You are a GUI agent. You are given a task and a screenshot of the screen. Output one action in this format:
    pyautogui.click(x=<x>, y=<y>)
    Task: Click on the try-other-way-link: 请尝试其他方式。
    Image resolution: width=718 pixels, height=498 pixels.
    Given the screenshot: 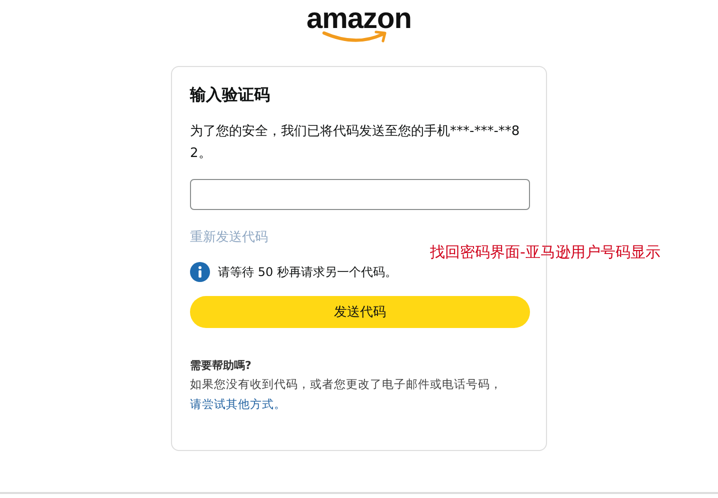 What is the action you would take?
    pyautogui.click(x=238, y=404)
    